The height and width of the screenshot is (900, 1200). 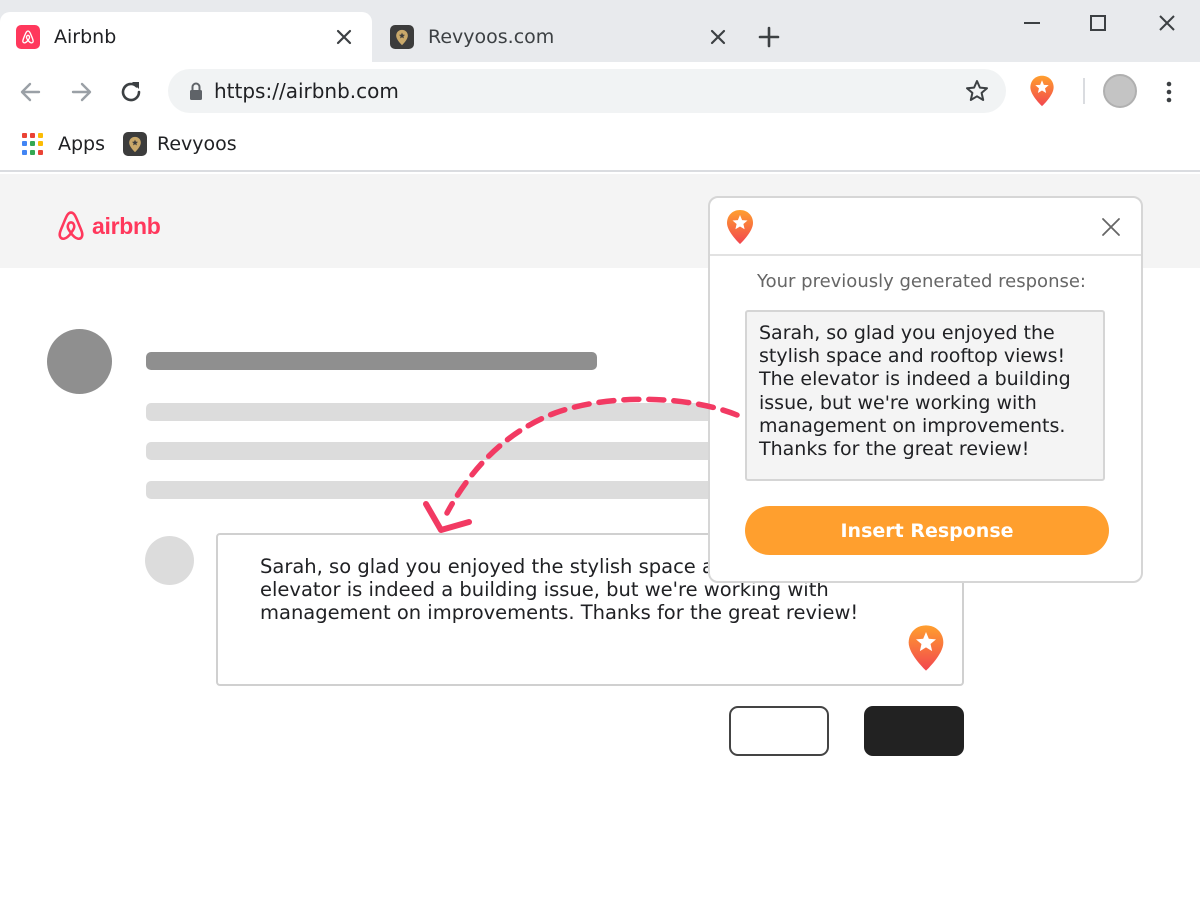 I want to click on popup-label: Your previously generated response:, so click(x=921, y=281).